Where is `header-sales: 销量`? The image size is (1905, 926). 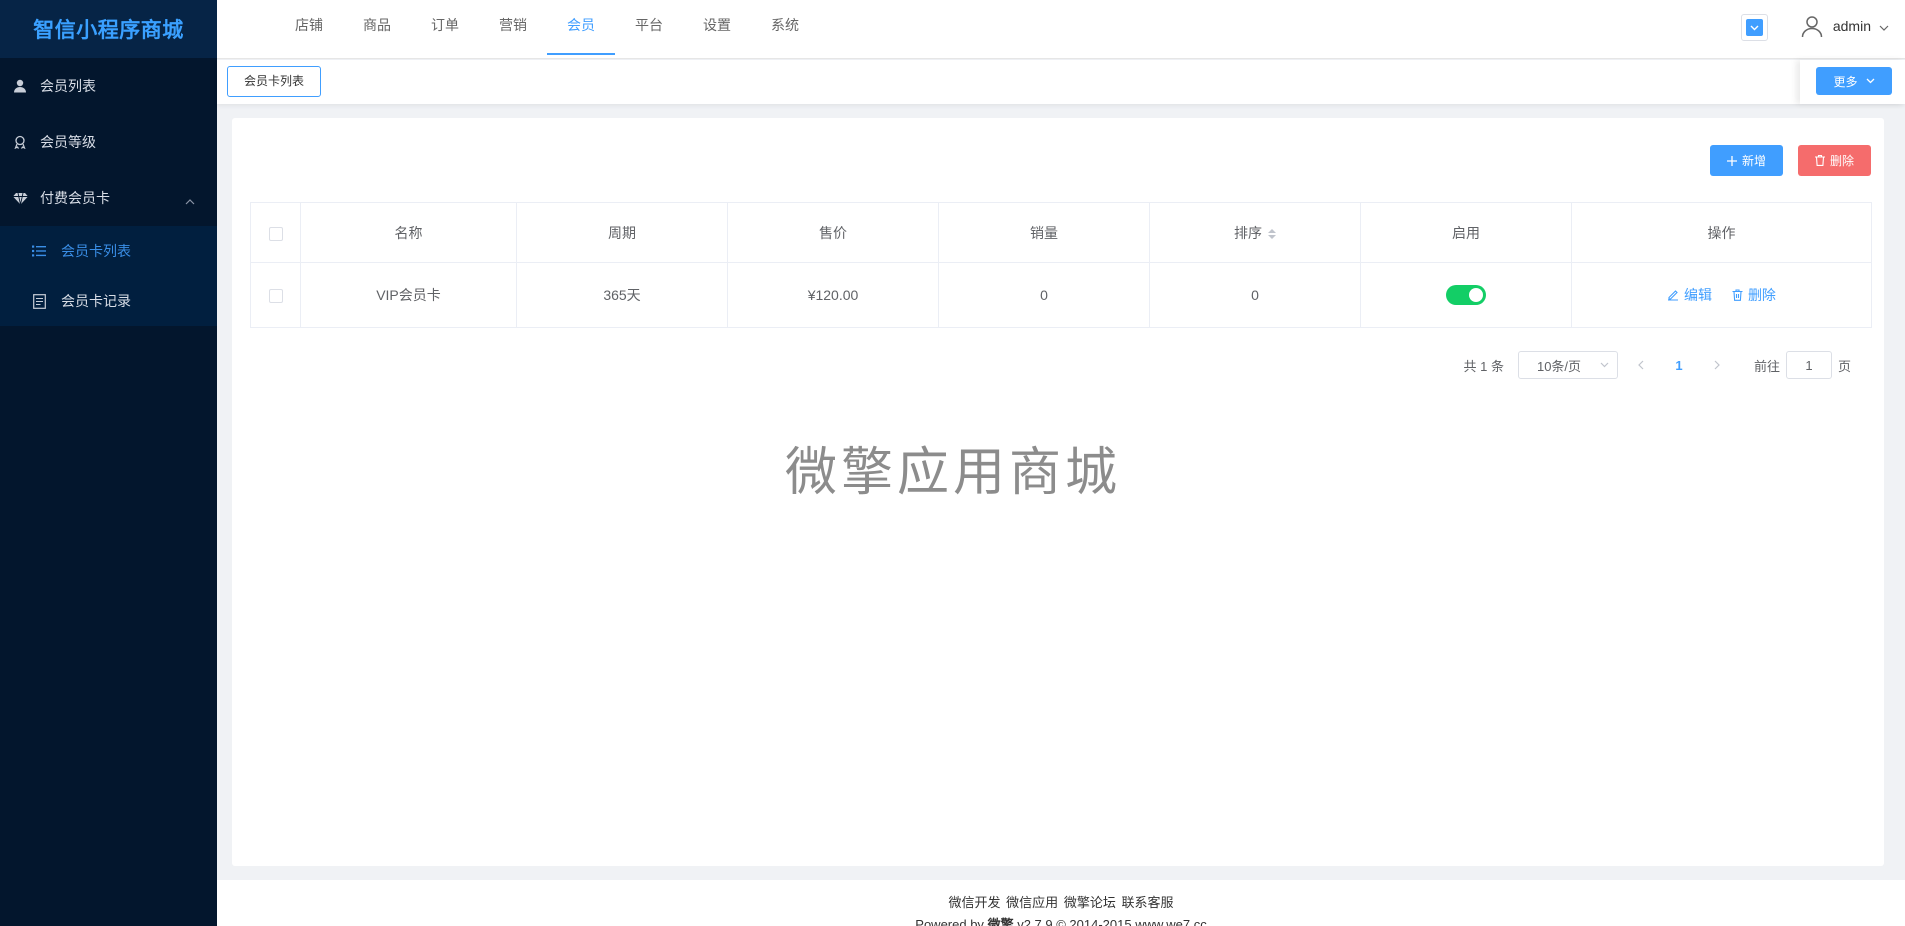
header-sales: 销量 is located at coordinates (1044, 232).